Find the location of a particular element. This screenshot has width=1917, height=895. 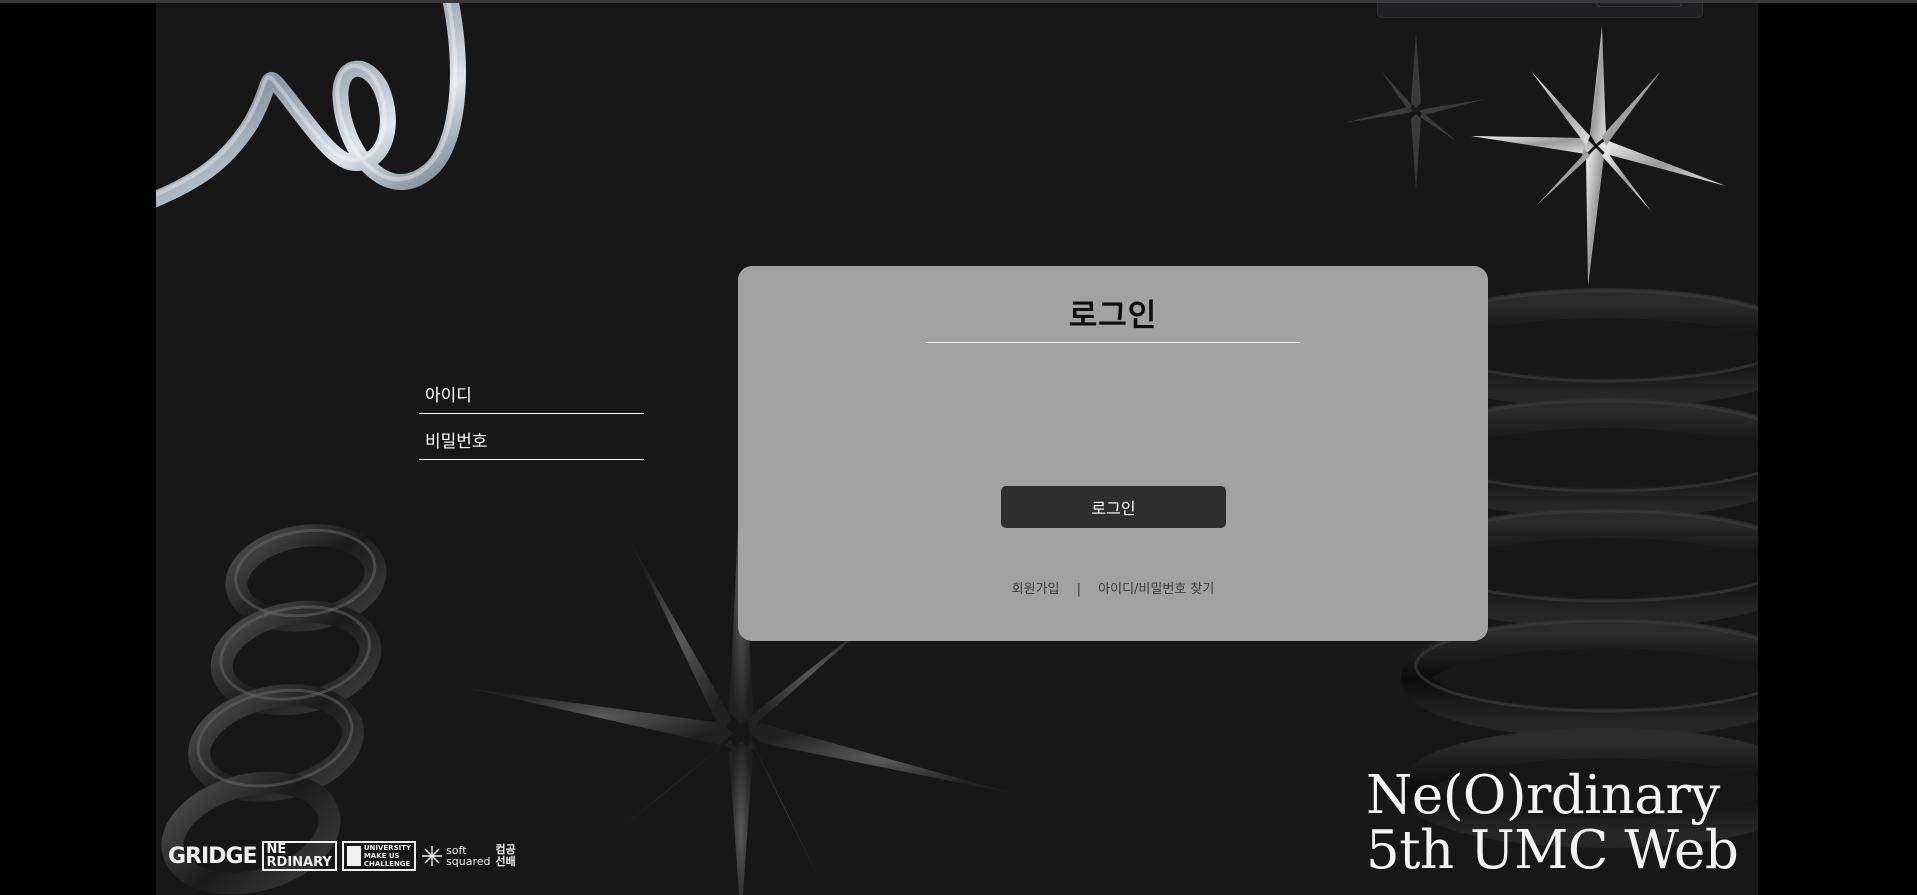

gridge-logo: GRIDGE is located at coordinates (213, 856).